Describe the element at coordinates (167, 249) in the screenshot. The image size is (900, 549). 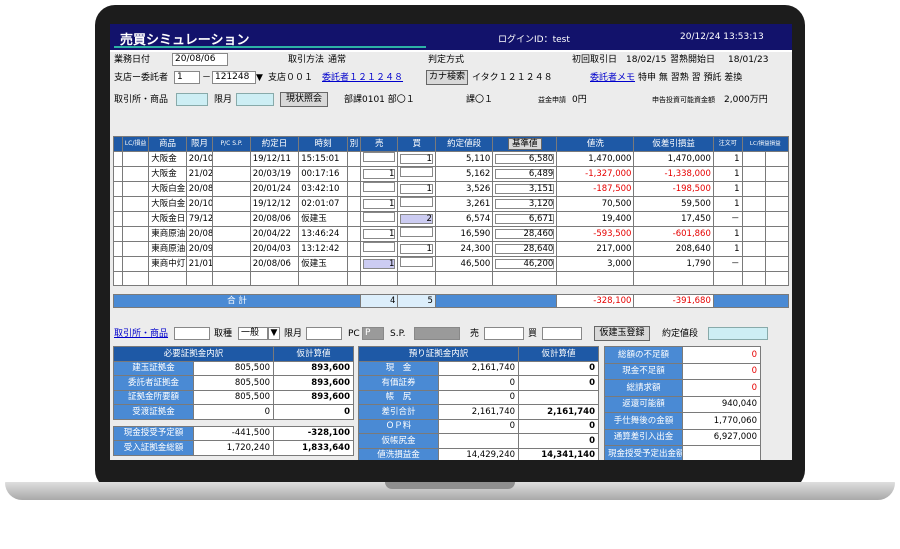
I see `row-product: 東商原油` at that location.